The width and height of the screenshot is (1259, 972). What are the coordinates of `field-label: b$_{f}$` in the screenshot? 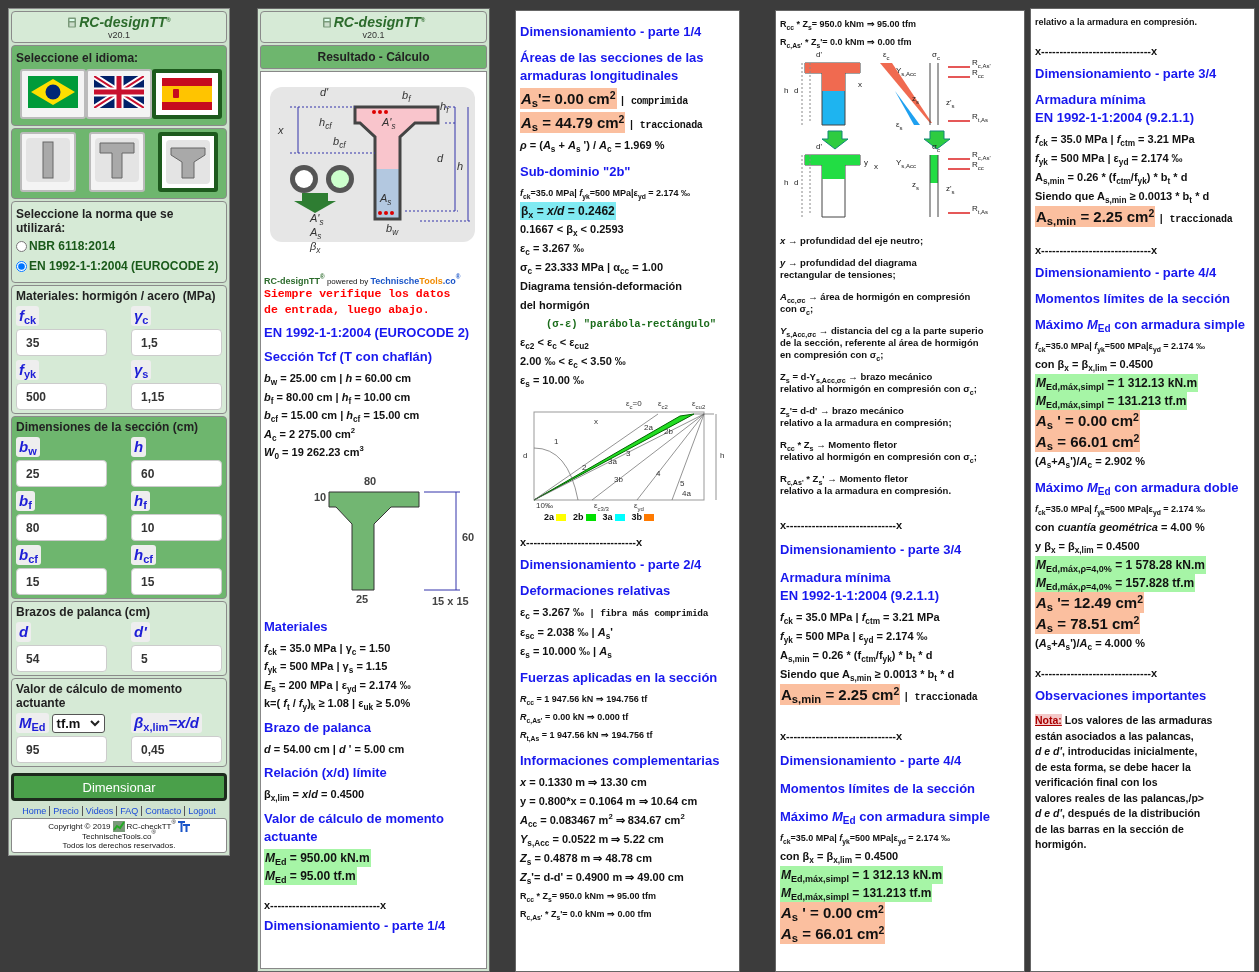 It's located at (25, 501).